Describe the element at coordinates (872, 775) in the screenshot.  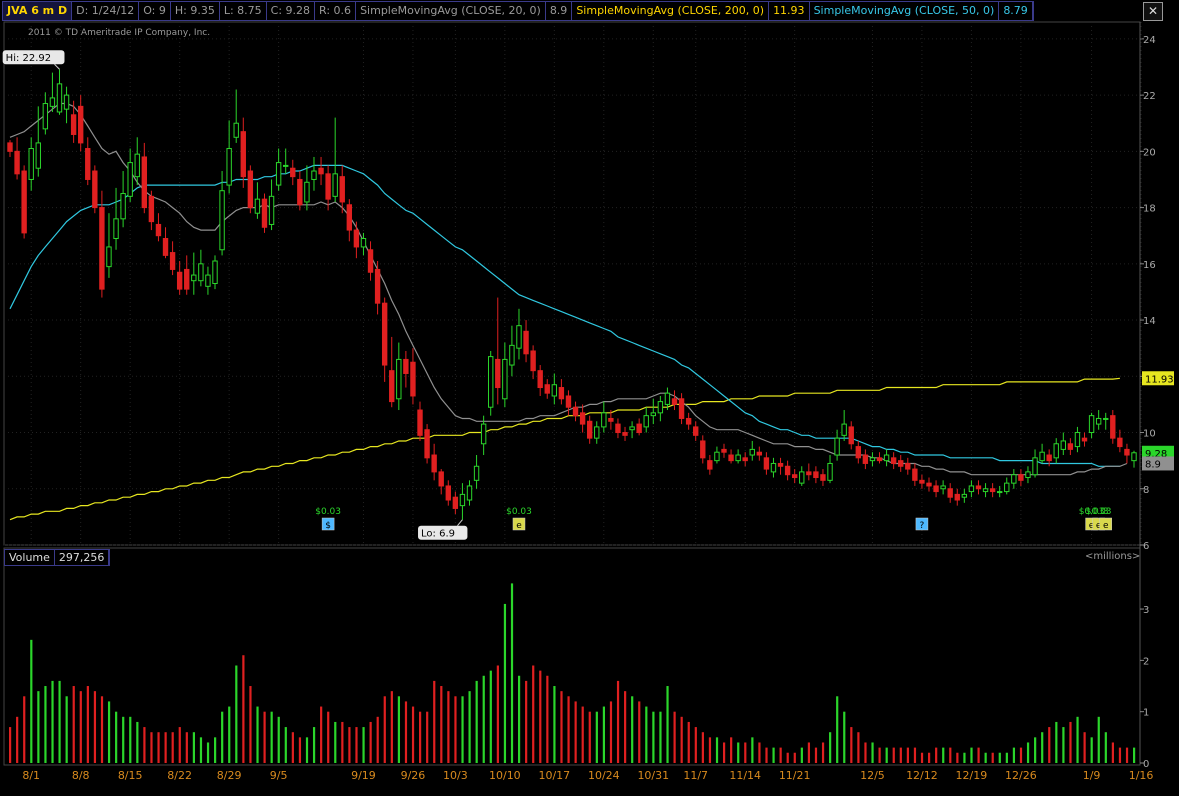
I see `date-tick-label: 12/5` at that location.